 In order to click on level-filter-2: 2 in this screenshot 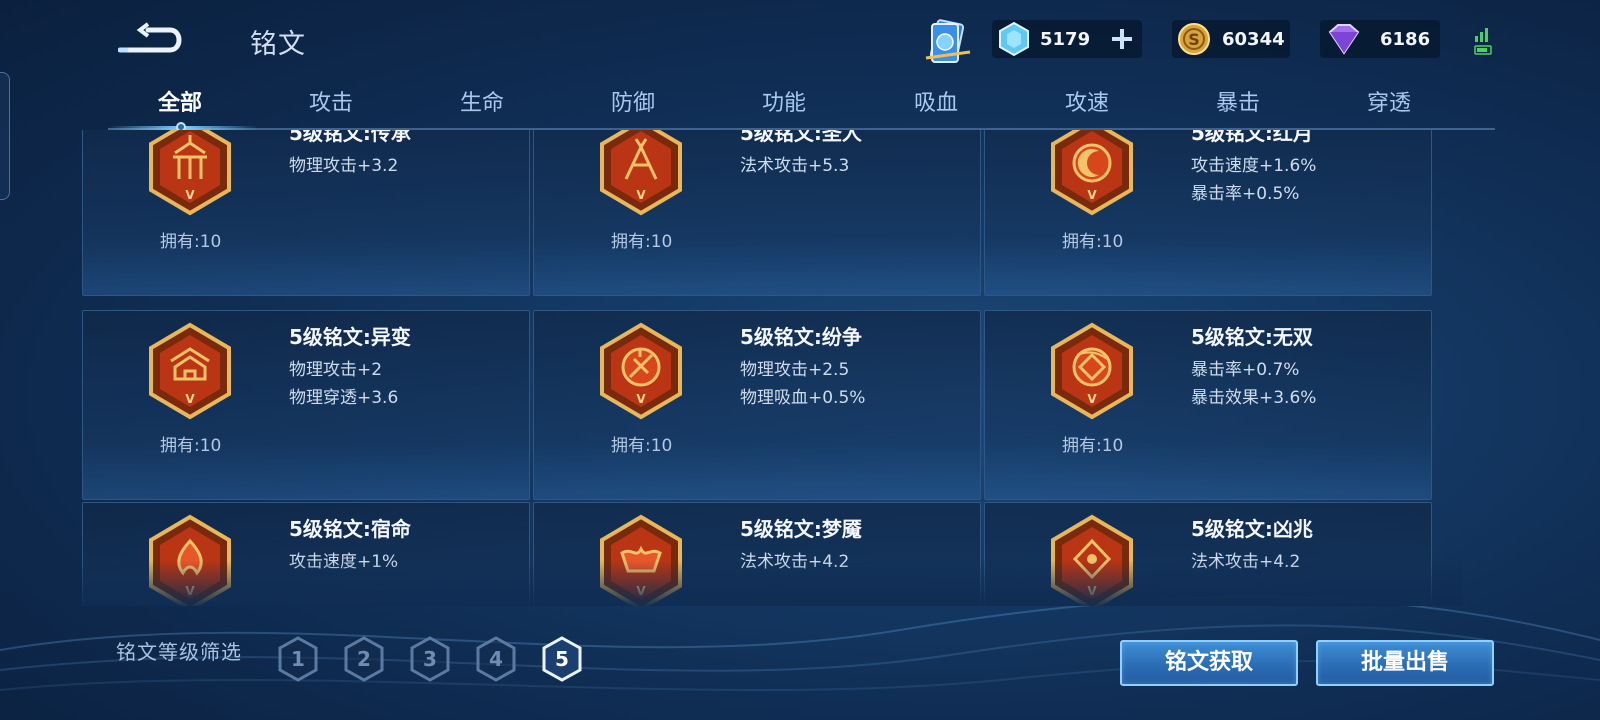, I will do `click(364, 659)`.